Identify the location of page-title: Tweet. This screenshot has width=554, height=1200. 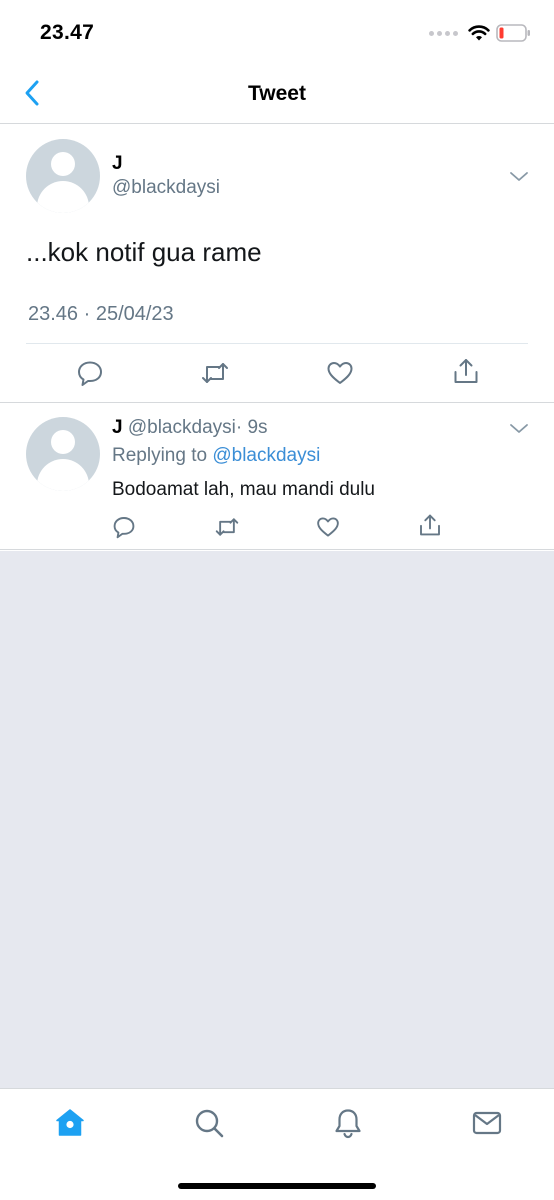
(277, 93).